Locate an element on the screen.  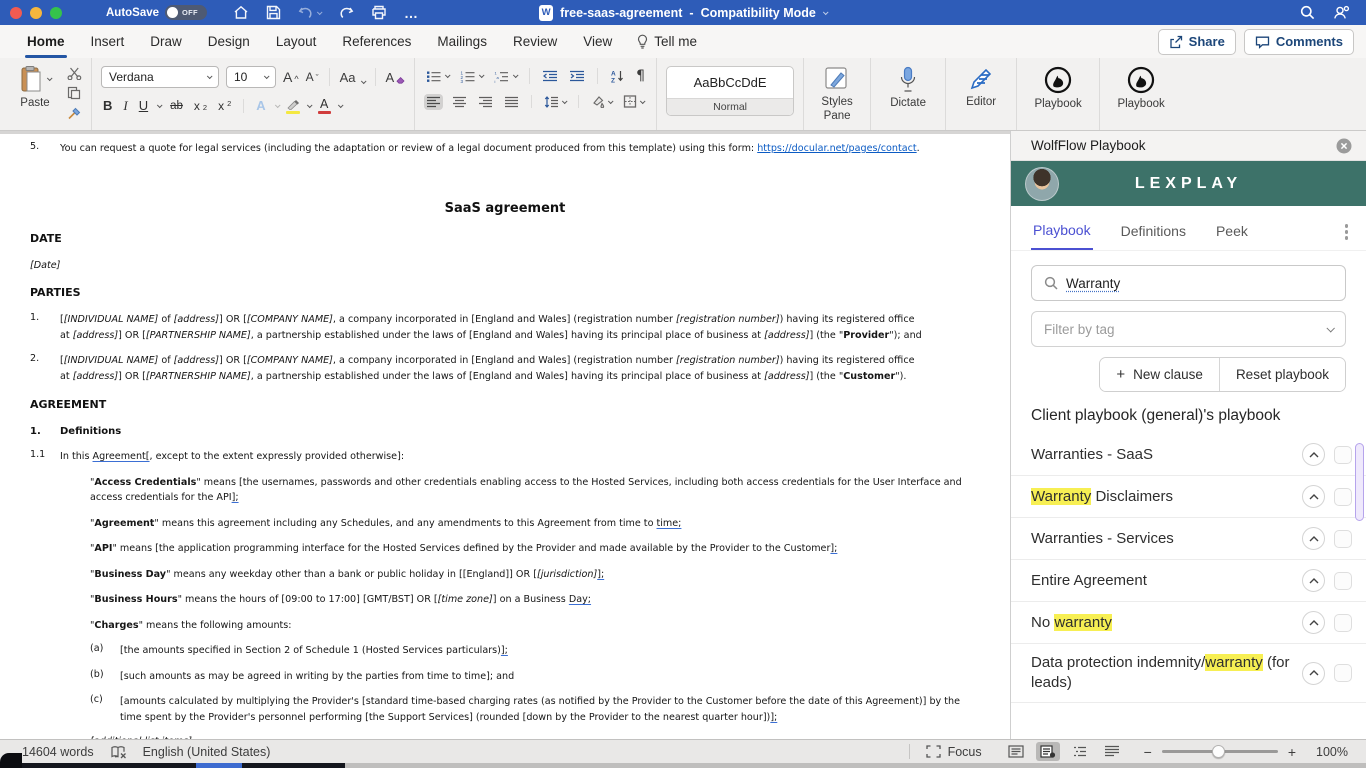
styles-pane-button: Styles Pane is located at coordinates (837, 98).